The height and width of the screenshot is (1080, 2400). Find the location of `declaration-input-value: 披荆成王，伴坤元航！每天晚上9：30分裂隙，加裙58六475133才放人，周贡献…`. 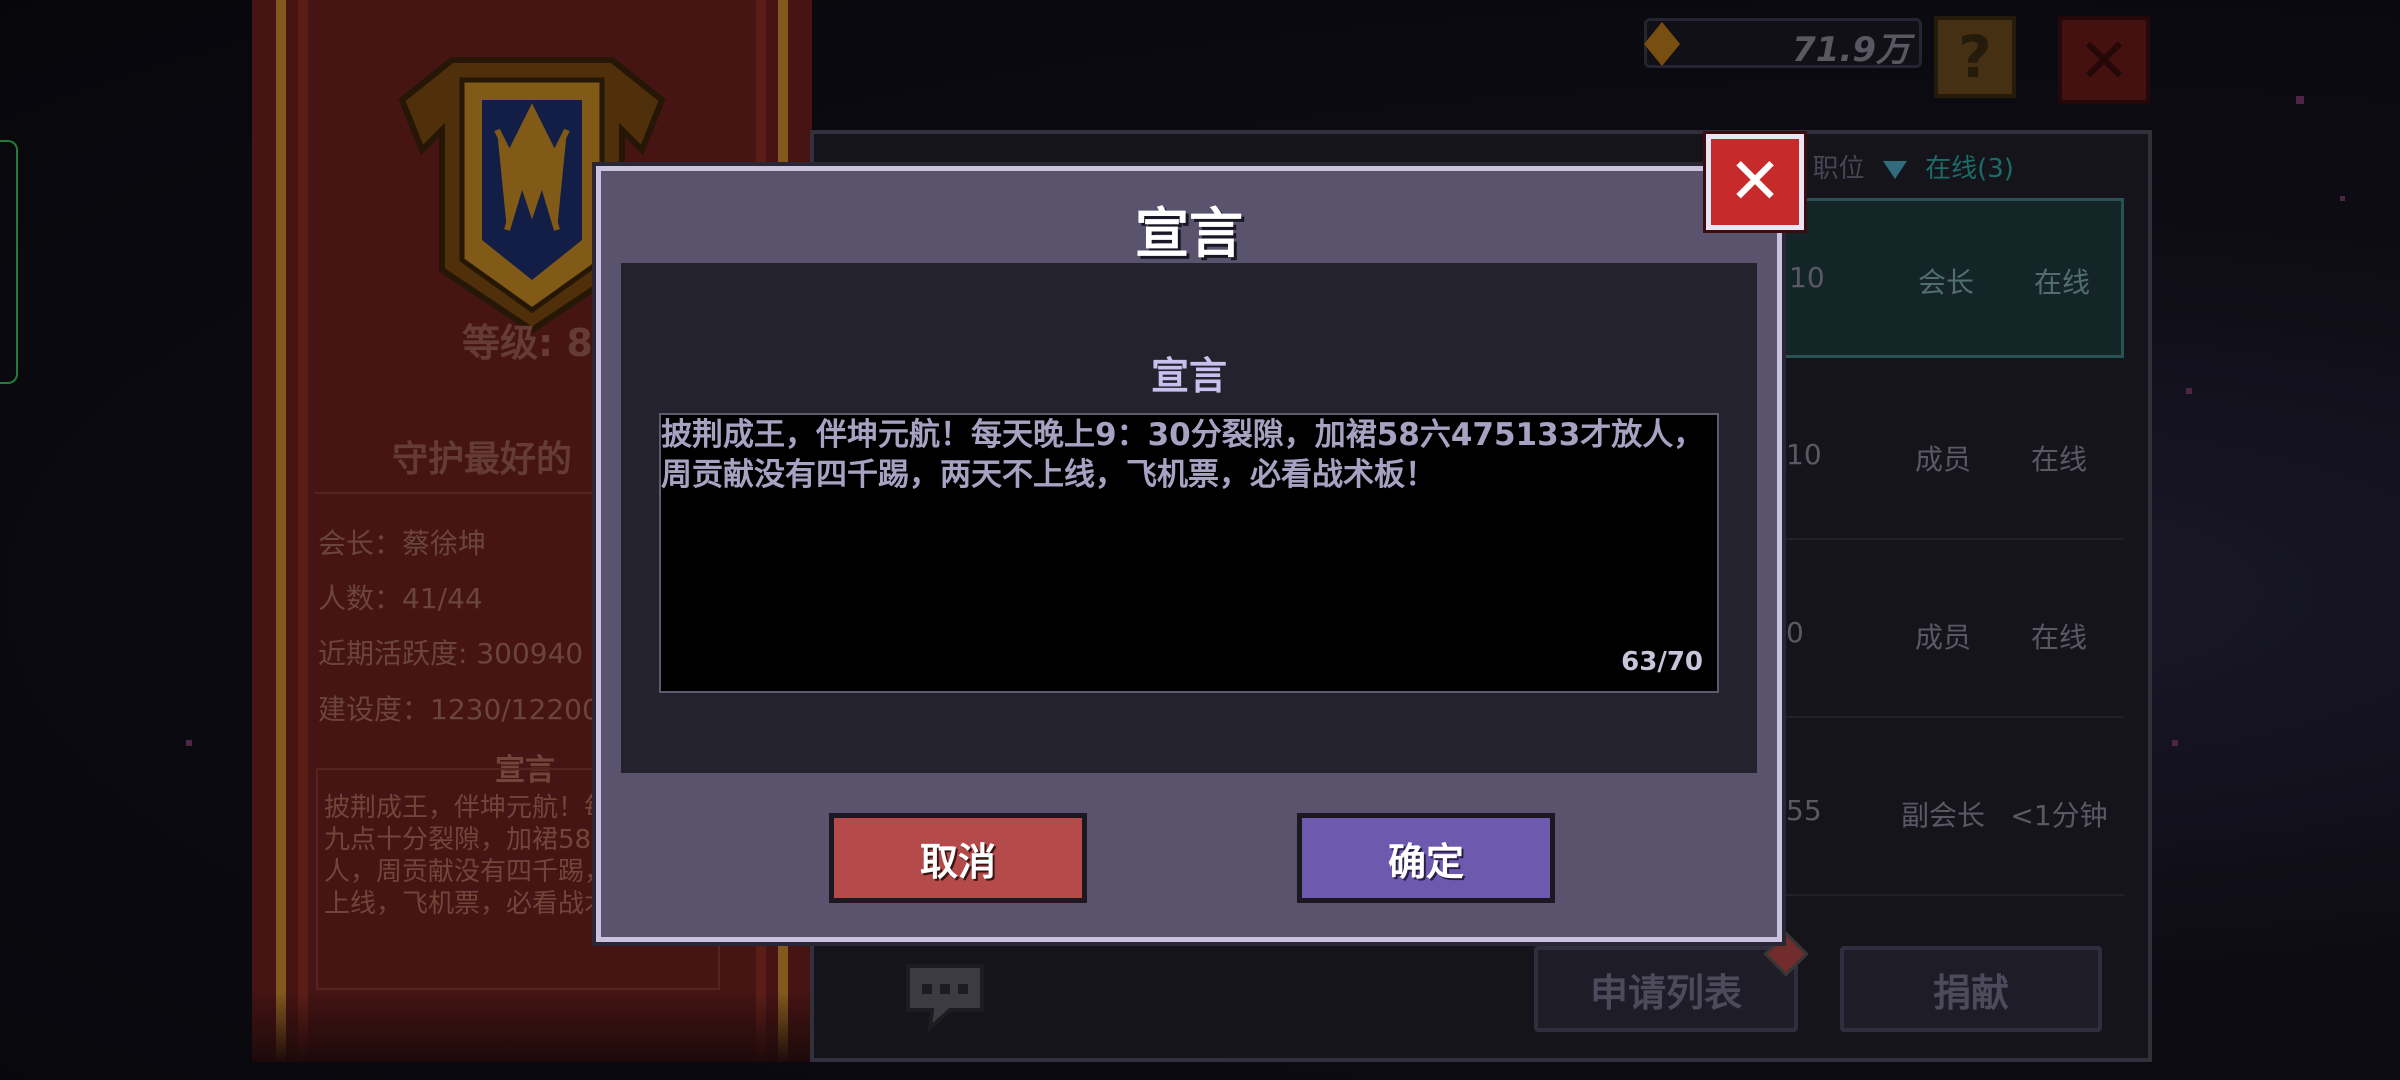

declaration-input-value: 披荆成王，伴坤元航！每天晚上9：30分裂隙，加裙58六475133才放人，周贡献… is located at coordinates (1183, 455).